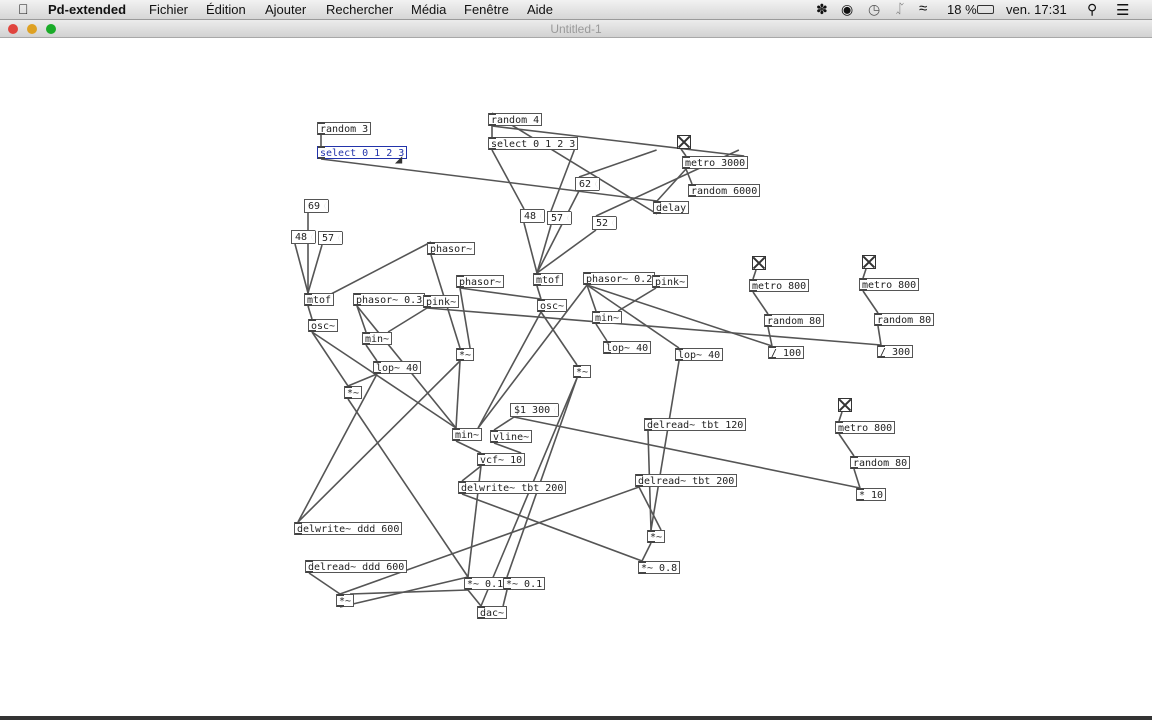  I want to click on object-delread-ddd-600: delread~ ddd 600, so click(356, 566).